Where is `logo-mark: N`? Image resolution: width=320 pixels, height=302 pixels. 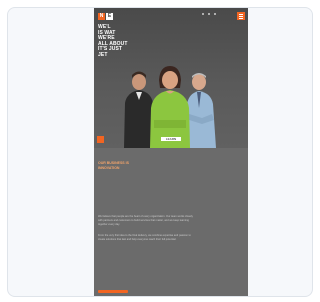
logo-mark: N is located at coordinates (101, 16).